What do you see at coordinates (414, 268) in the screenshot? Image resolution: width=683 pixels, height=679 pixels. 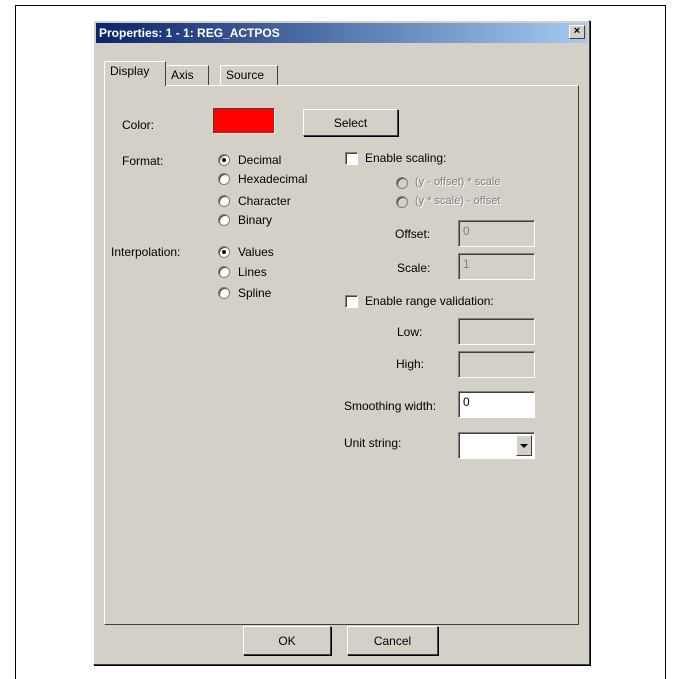 I see `scale-label: Scale:` at bounding box center [414, 268].